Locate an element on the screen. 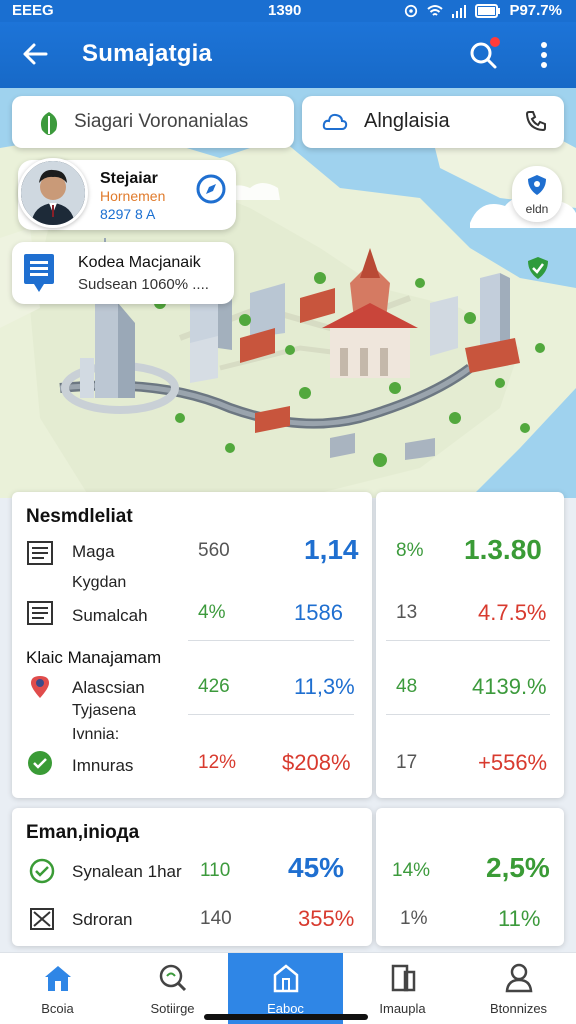 This screenshot has width=576, height=1024. home-icon is located at coordinates (58, 978).